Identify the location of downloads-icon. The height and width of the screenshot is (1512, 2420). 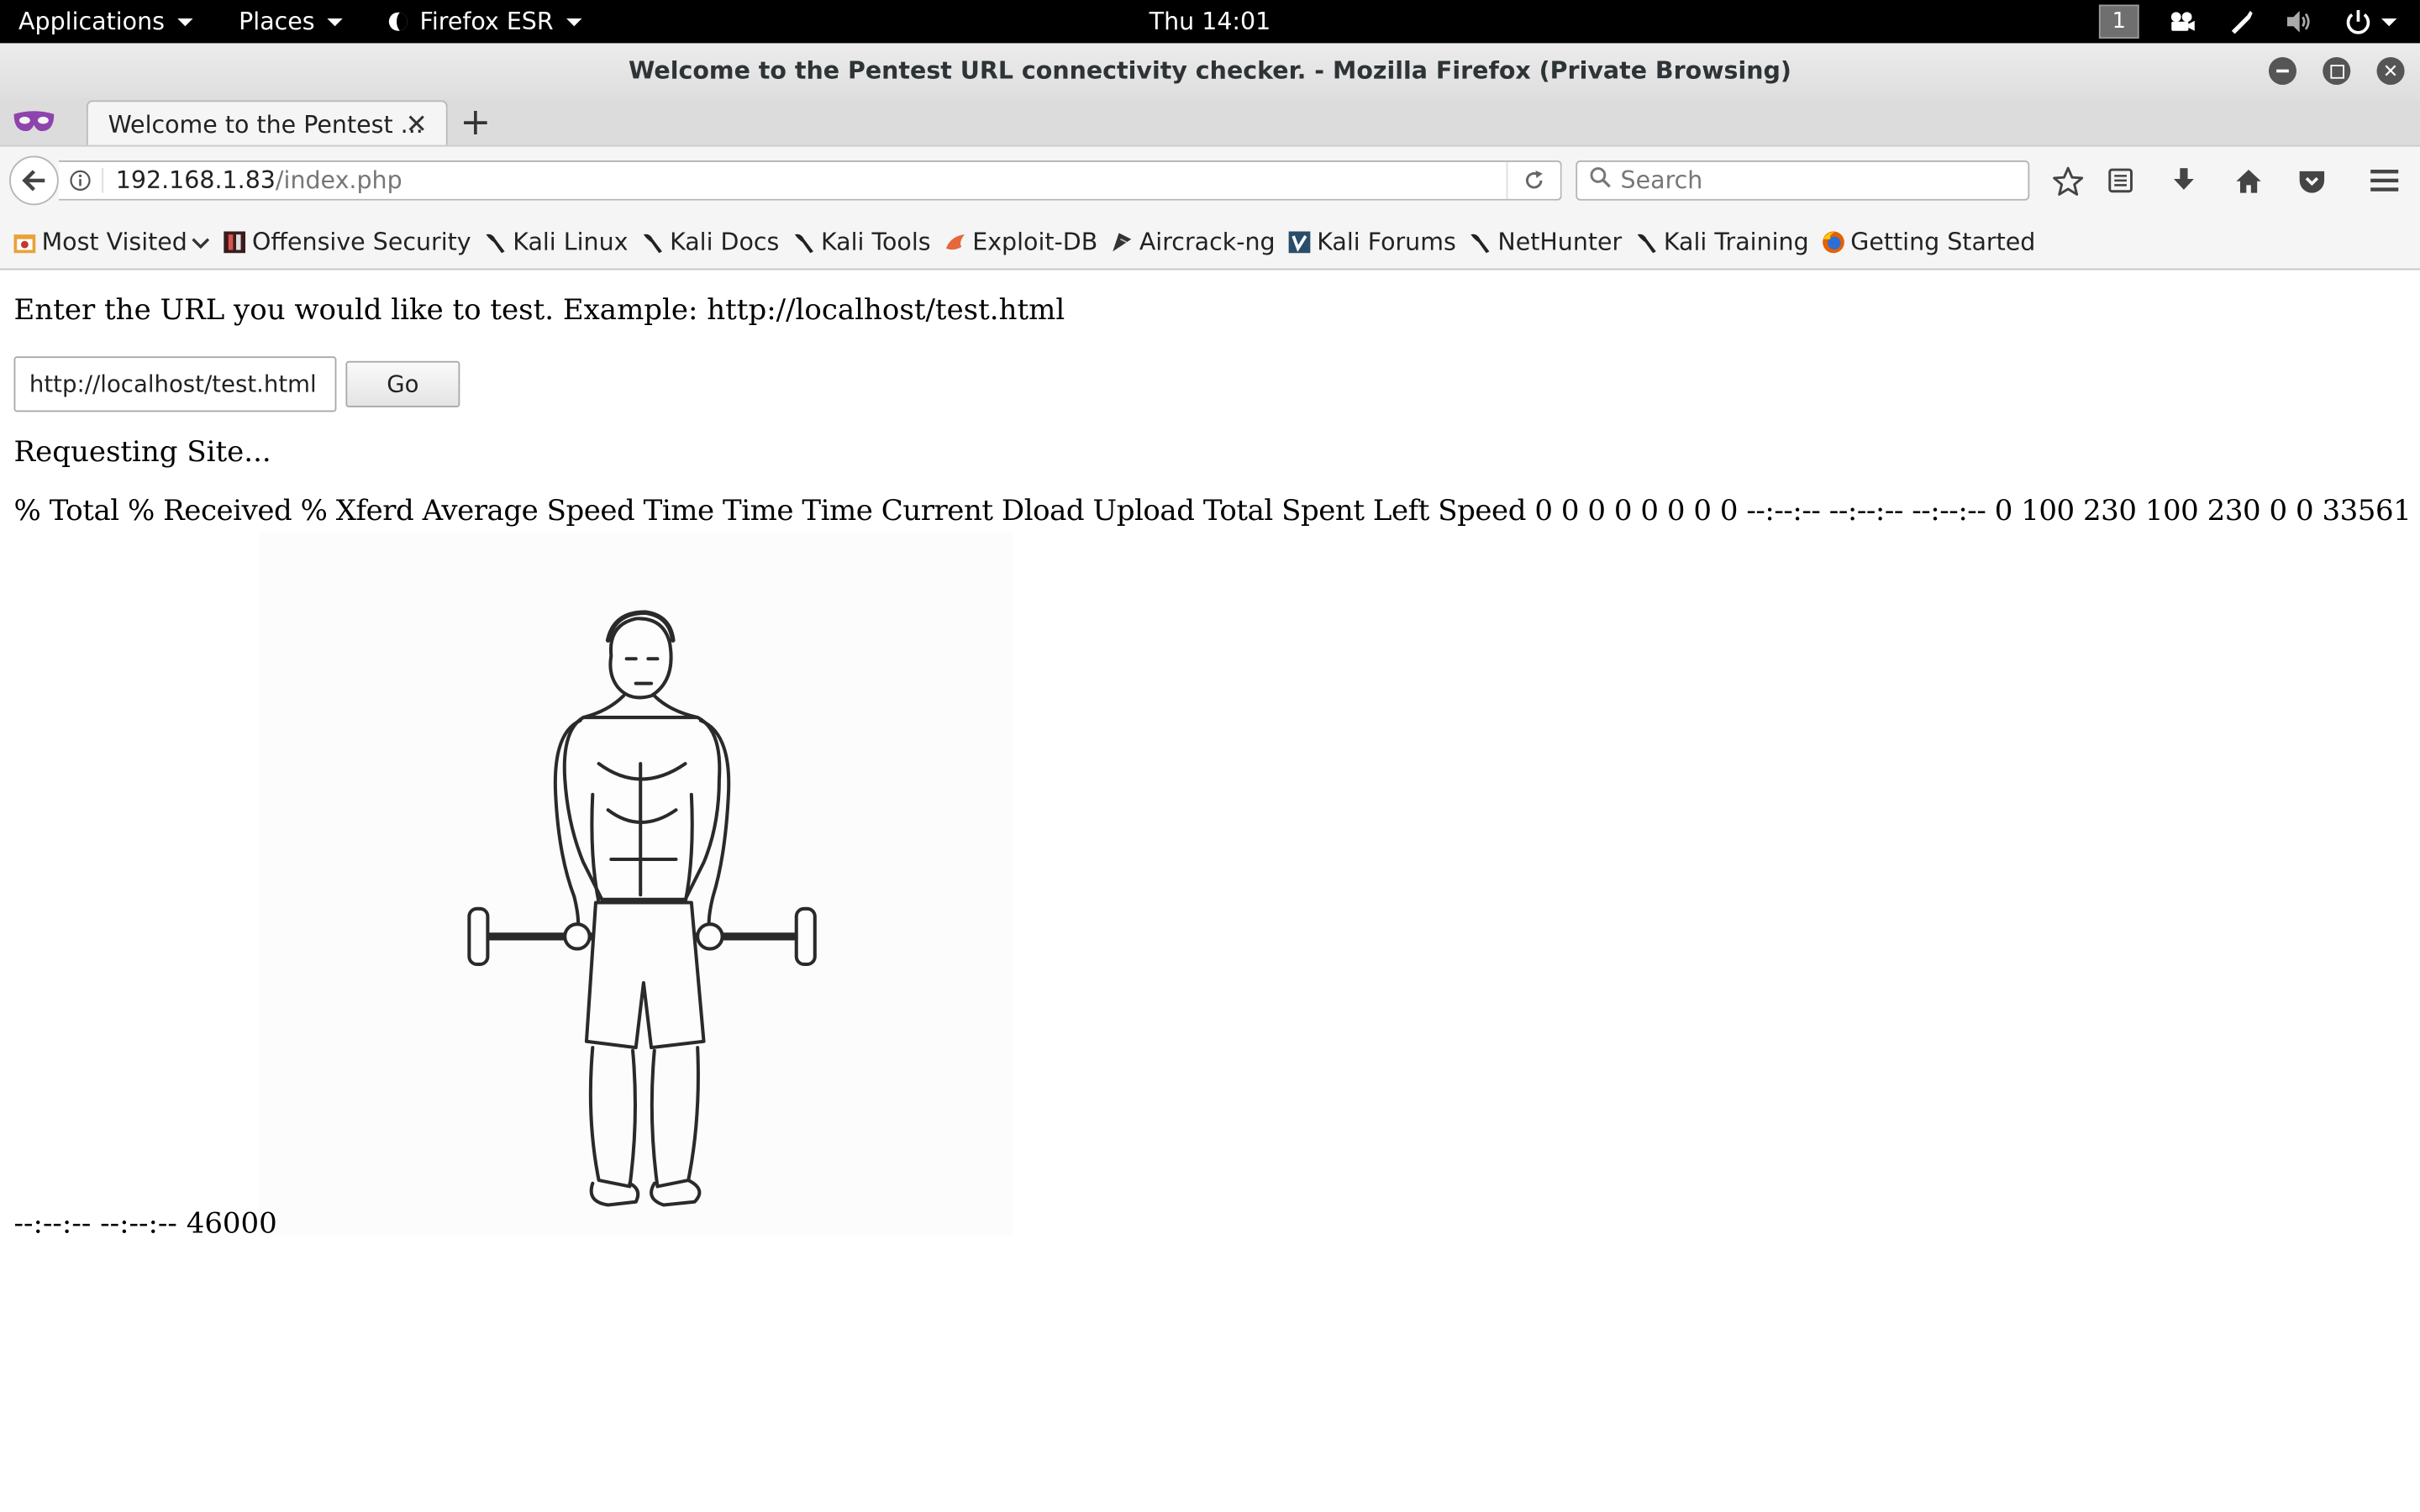
(2184, 181).